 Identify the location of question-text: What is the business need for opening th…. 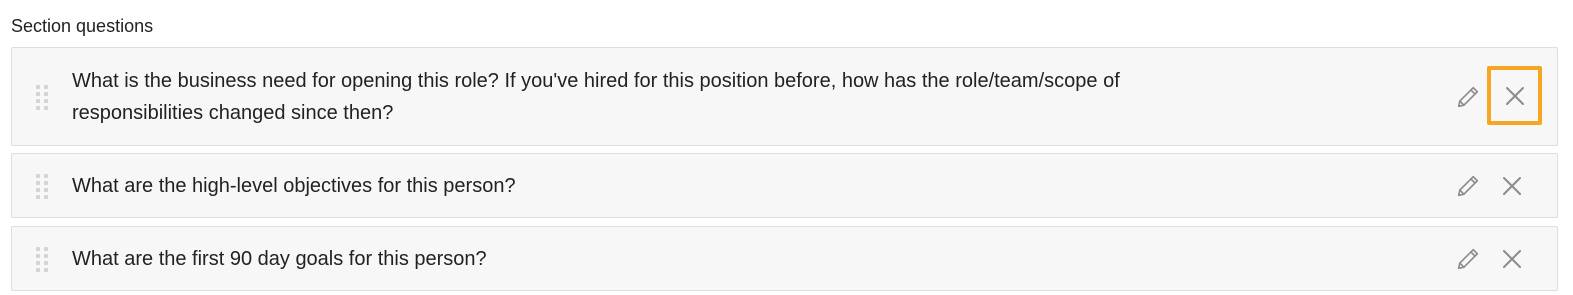
(596, 97).